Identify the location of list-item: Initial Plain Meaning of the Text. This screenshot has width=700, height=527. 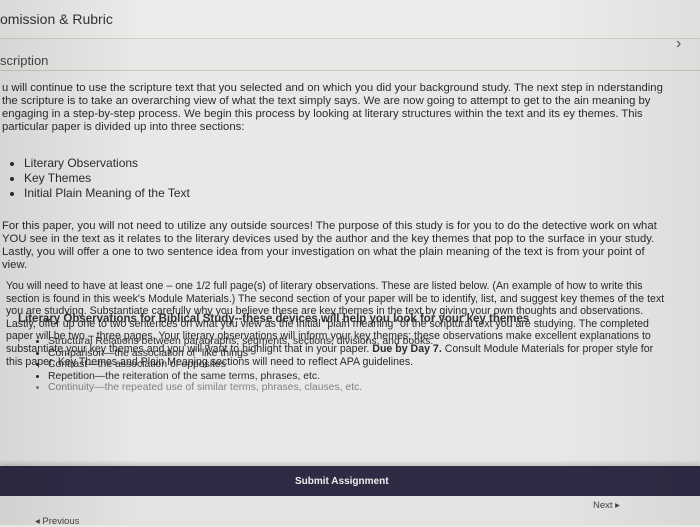
(107, 193).